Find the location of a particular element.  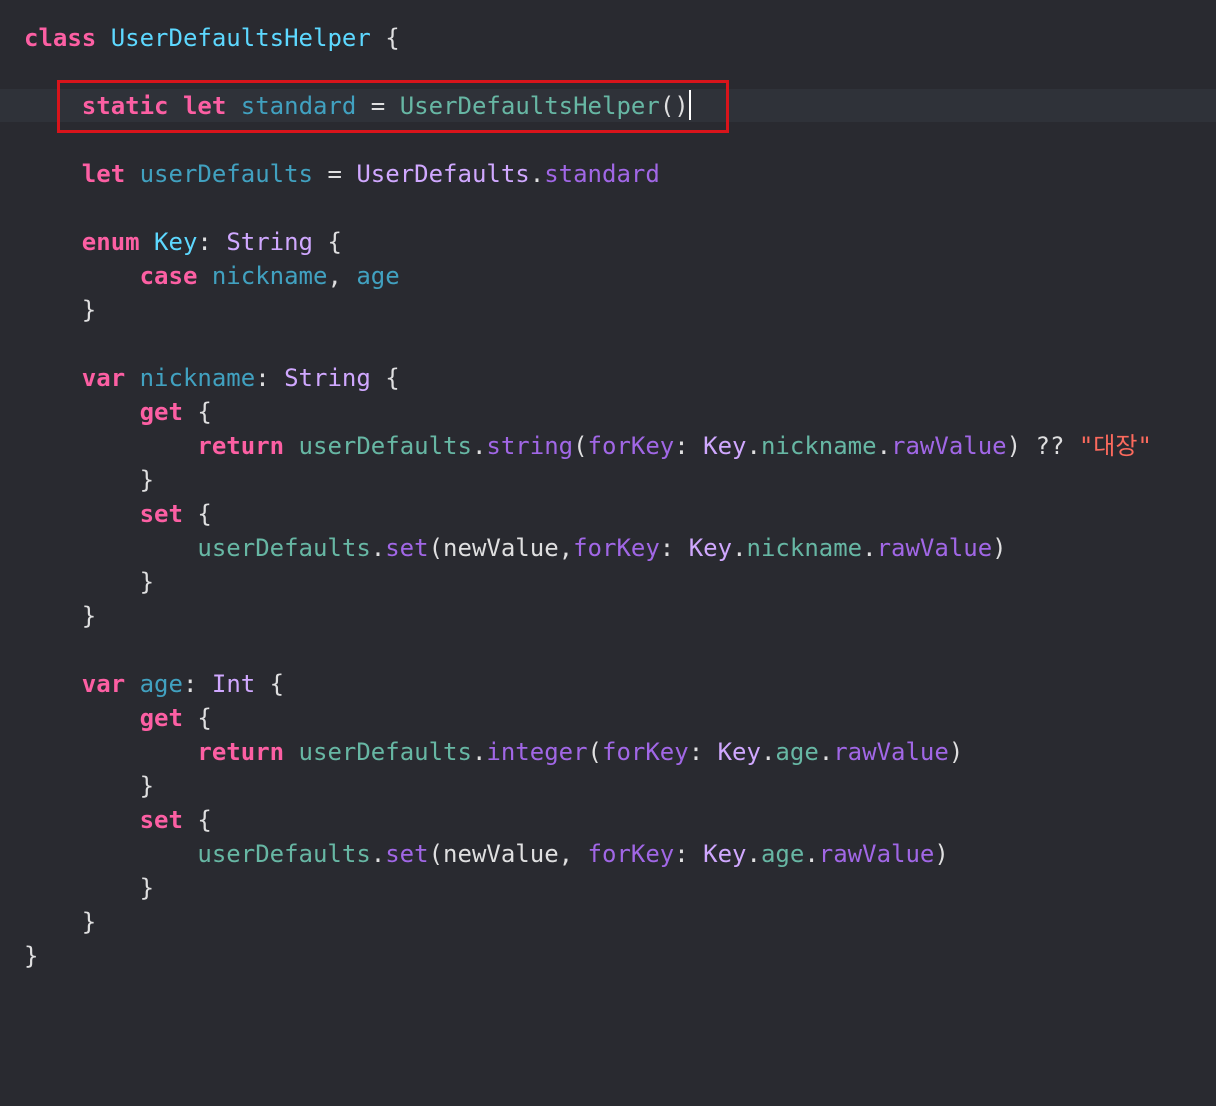

code-token-ptype: forKey is located at coordinates (645, 752).